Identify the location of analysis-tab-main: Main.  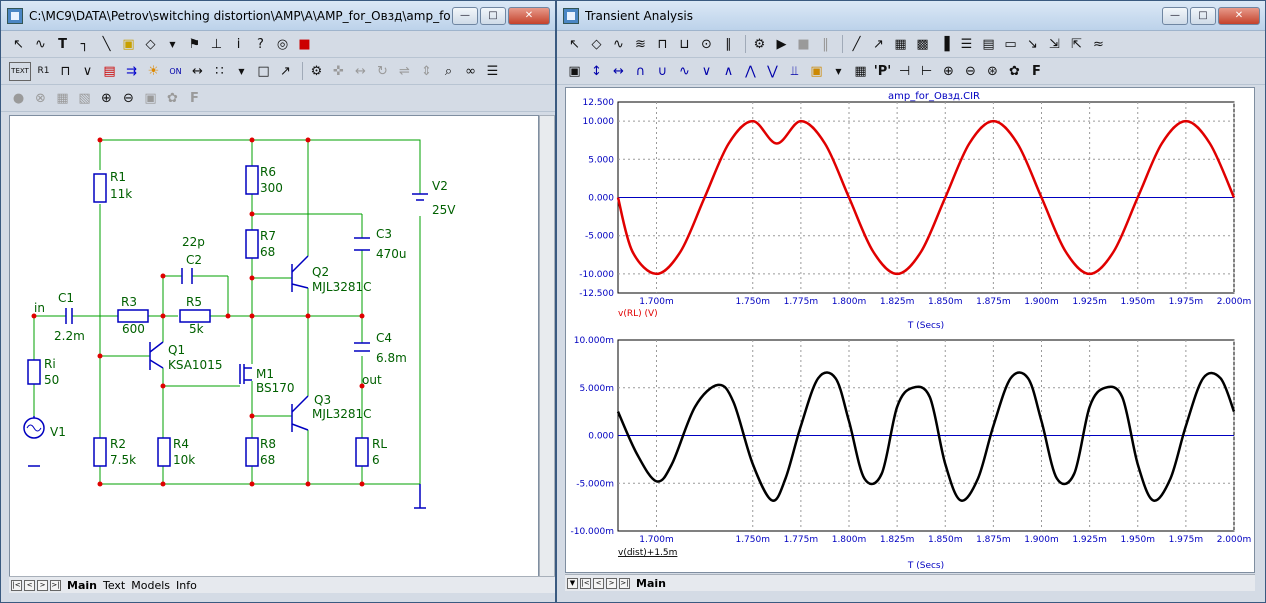
(651, 583).